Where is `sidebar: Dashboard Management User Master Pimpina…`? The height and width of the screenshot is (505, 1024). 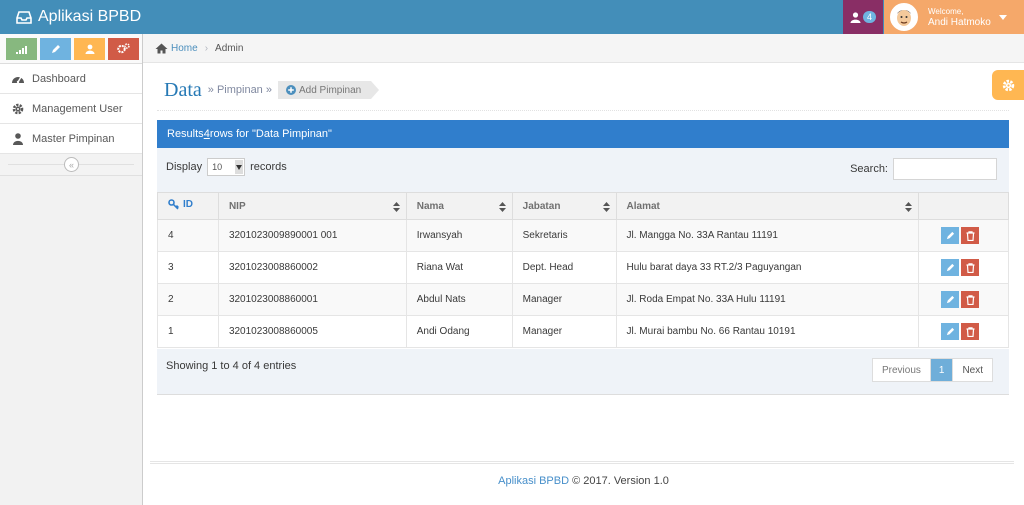
sidebar: Dashboard Management User Master Pimpina… is located at coordinates (71, 269).